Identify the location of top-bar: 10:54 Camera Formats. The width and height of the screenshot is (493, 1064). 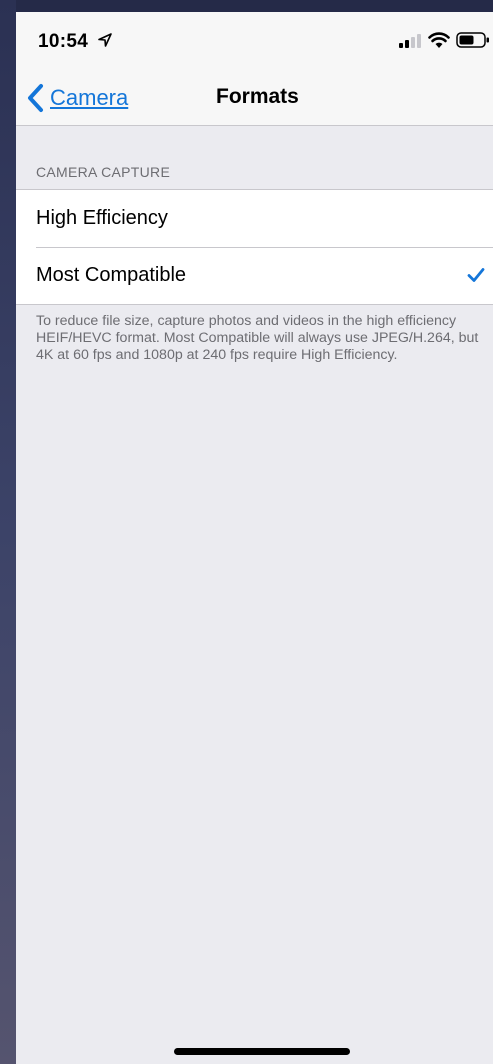
(254, 69).